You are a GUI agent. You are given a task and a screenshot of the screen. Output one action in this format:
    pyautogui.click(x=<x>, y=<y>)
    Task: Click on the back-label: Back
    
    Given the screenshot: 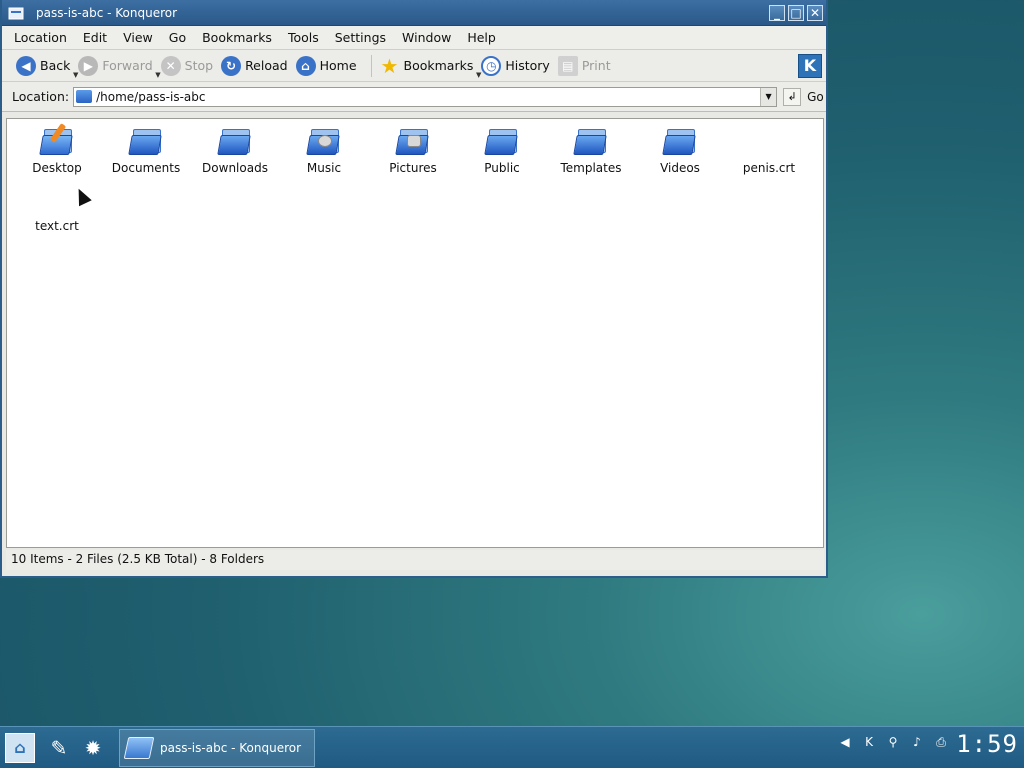 What is the action you would take?
    pyautogui.click(x=55, y=65)
    